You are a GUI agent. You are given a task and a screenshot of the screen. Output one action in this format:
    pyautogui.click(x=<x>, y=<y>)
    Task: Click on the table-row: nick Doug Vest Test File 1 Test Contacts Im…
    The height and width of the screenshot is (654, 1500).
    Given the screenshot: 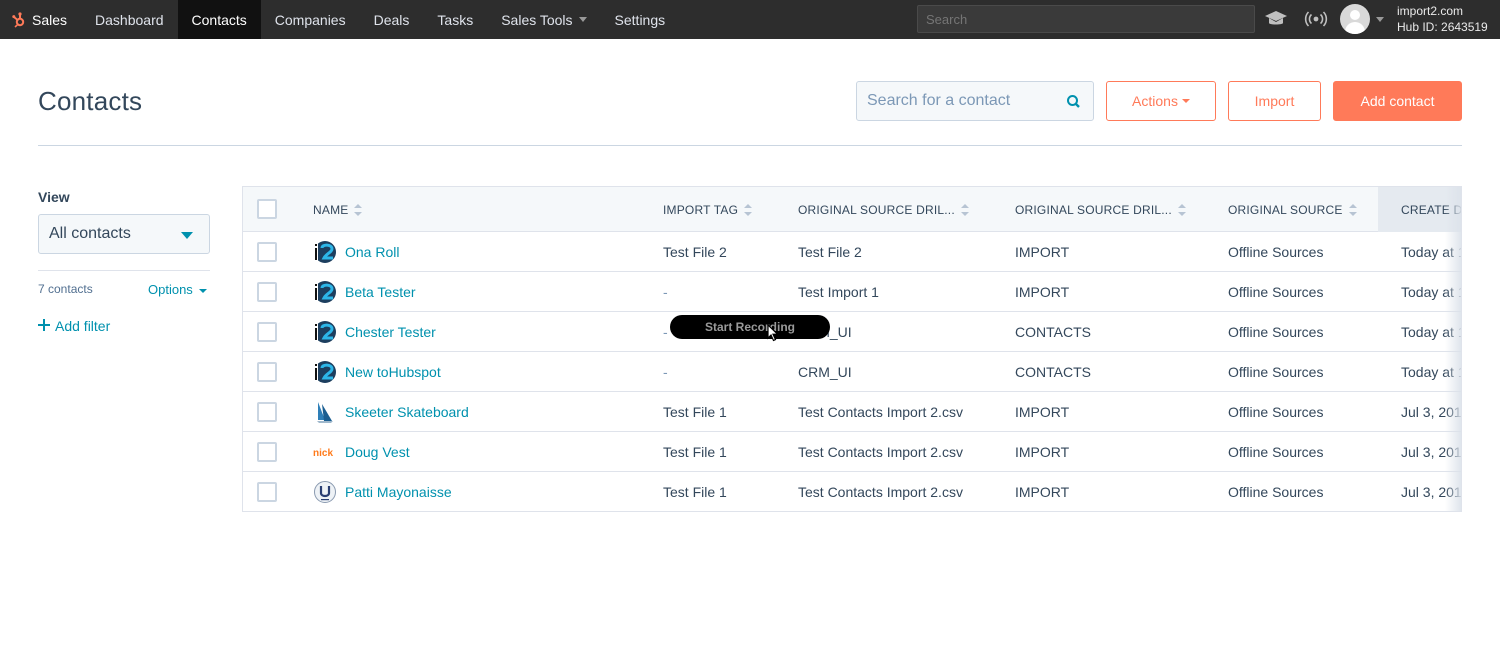 What is the action you would take?
    pyautogui.click(x=852, y=452)
    